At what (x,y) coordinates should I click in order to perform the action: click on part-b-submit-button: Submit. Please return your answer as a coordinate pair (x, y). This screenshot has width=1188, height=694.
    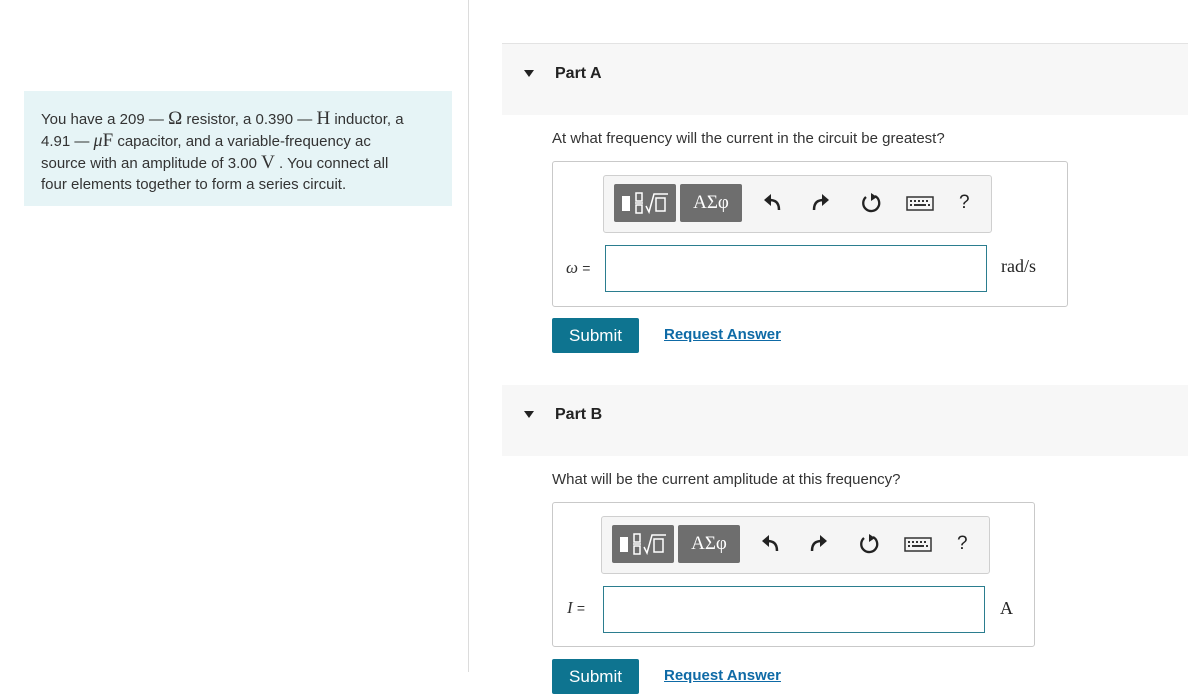
    Looking at the image, I should click on (595, 676).